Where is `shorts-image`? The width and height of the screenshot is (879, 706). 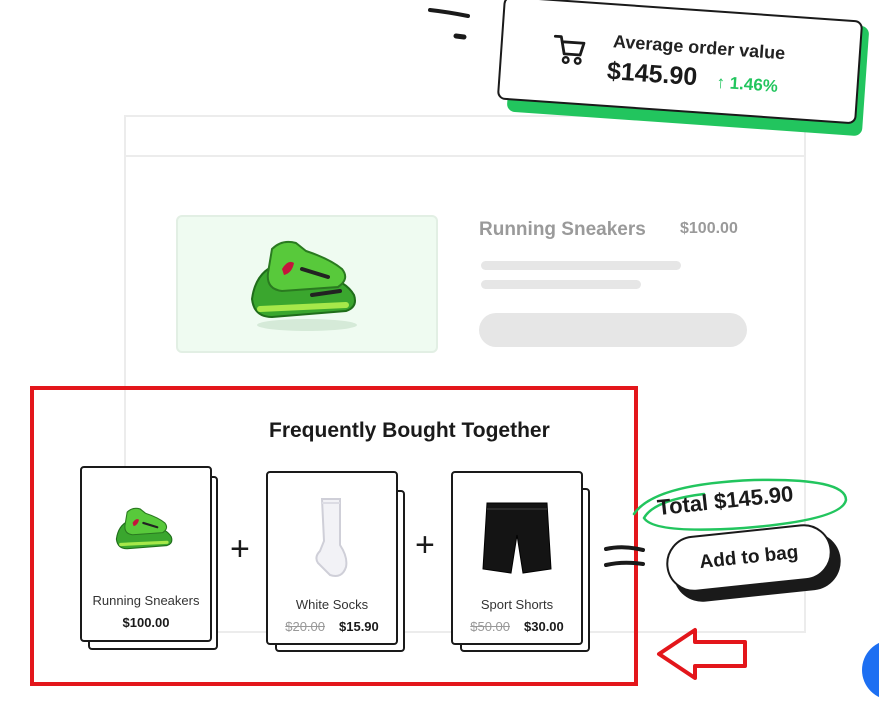 shorts-image is located at coordinates (517, 538).